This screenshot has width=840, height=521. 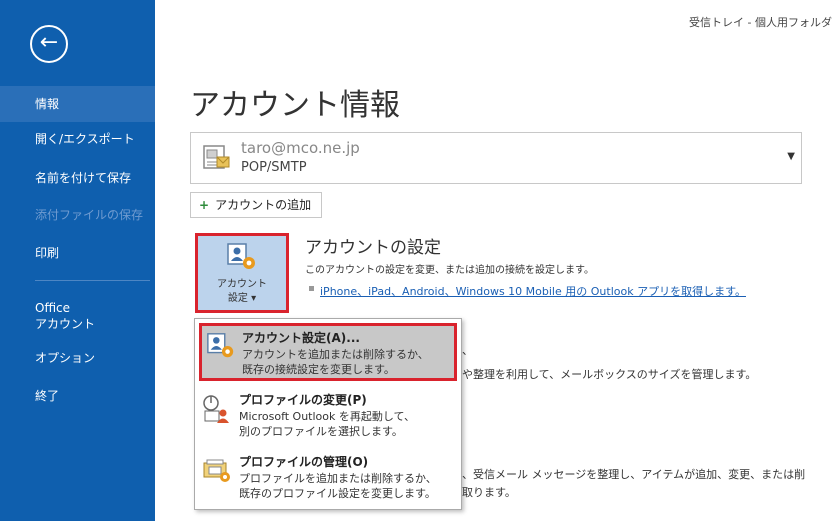 I want to click on plus-icon: +, so click(x=204, y=205).